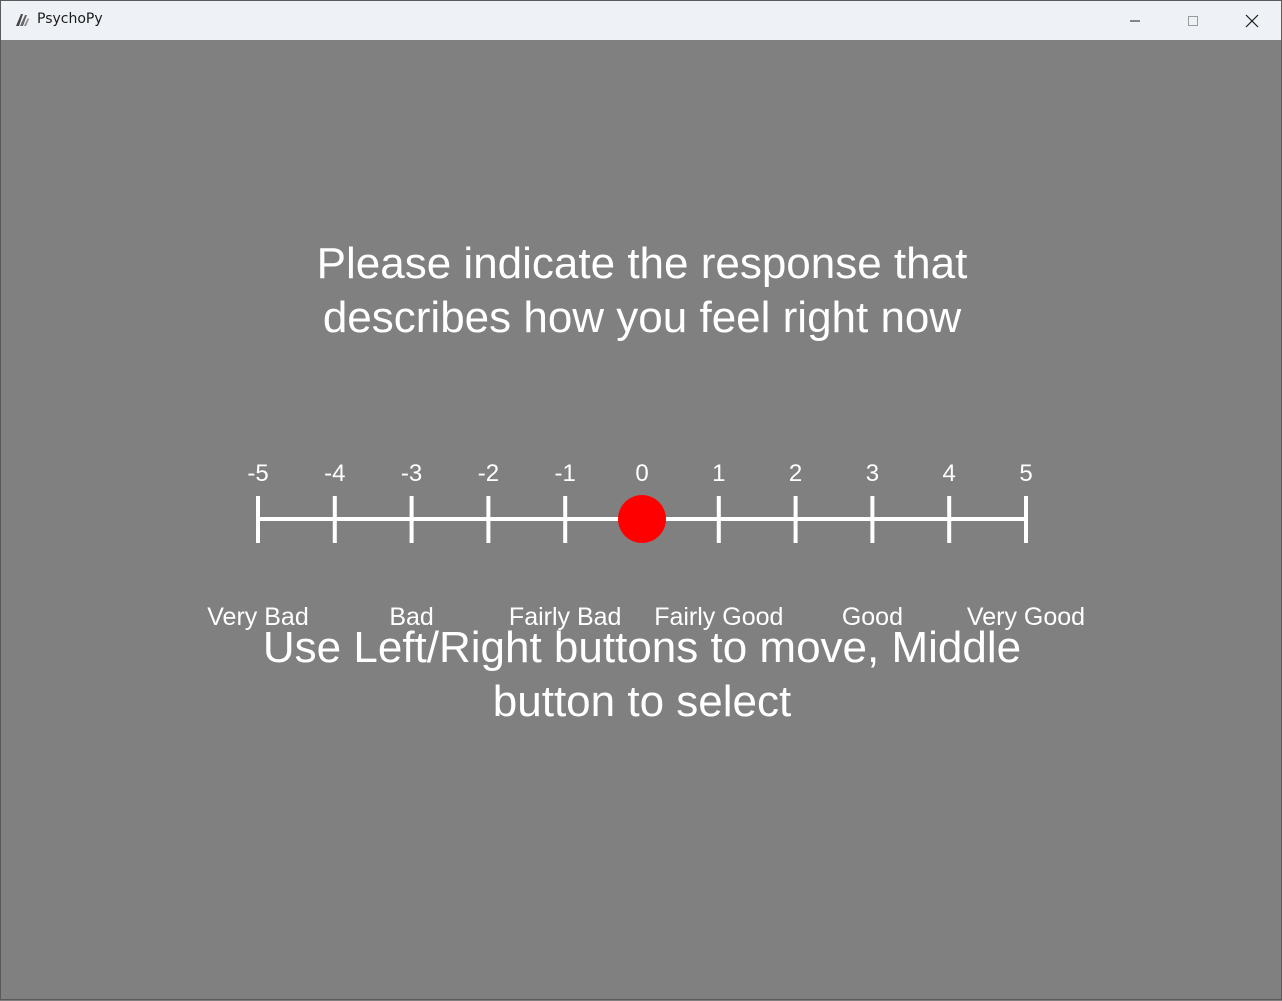  Describe the element at coordinates (334, 473) in the screenshot. I see `tick-label: -4` at that location.